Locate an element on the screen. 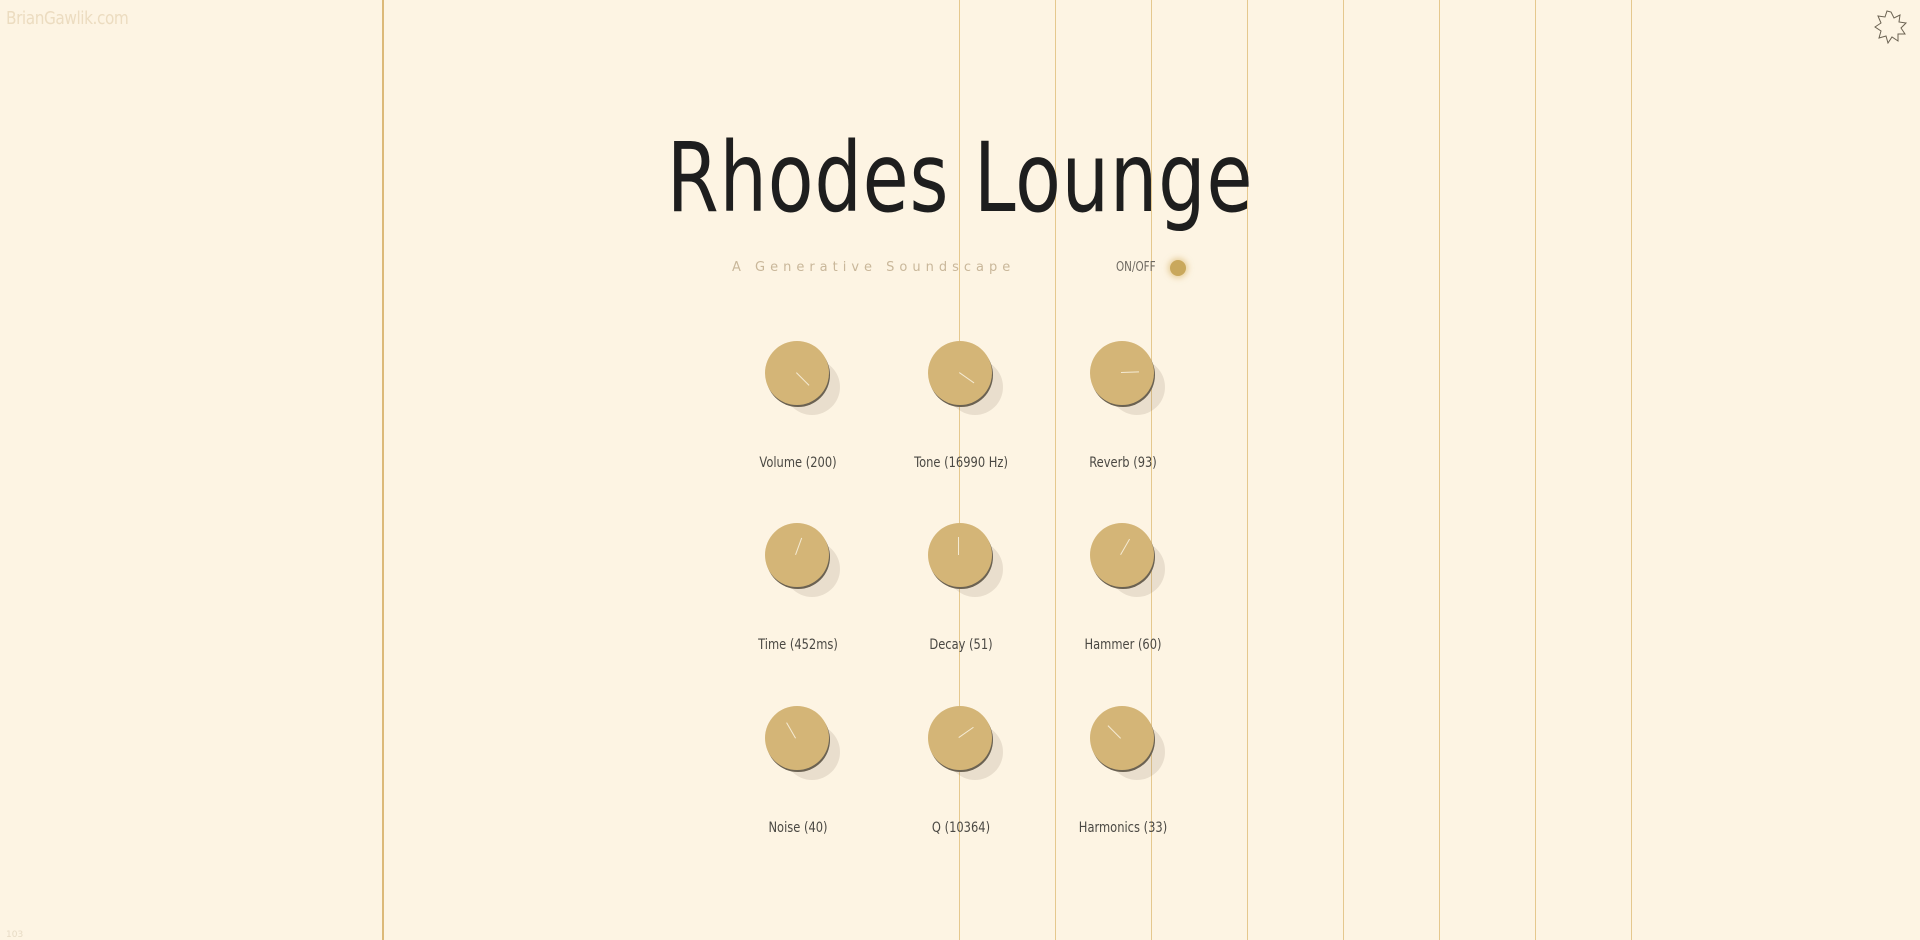  onoff-label: ON/OFF is located at coordinates (1136, 267).